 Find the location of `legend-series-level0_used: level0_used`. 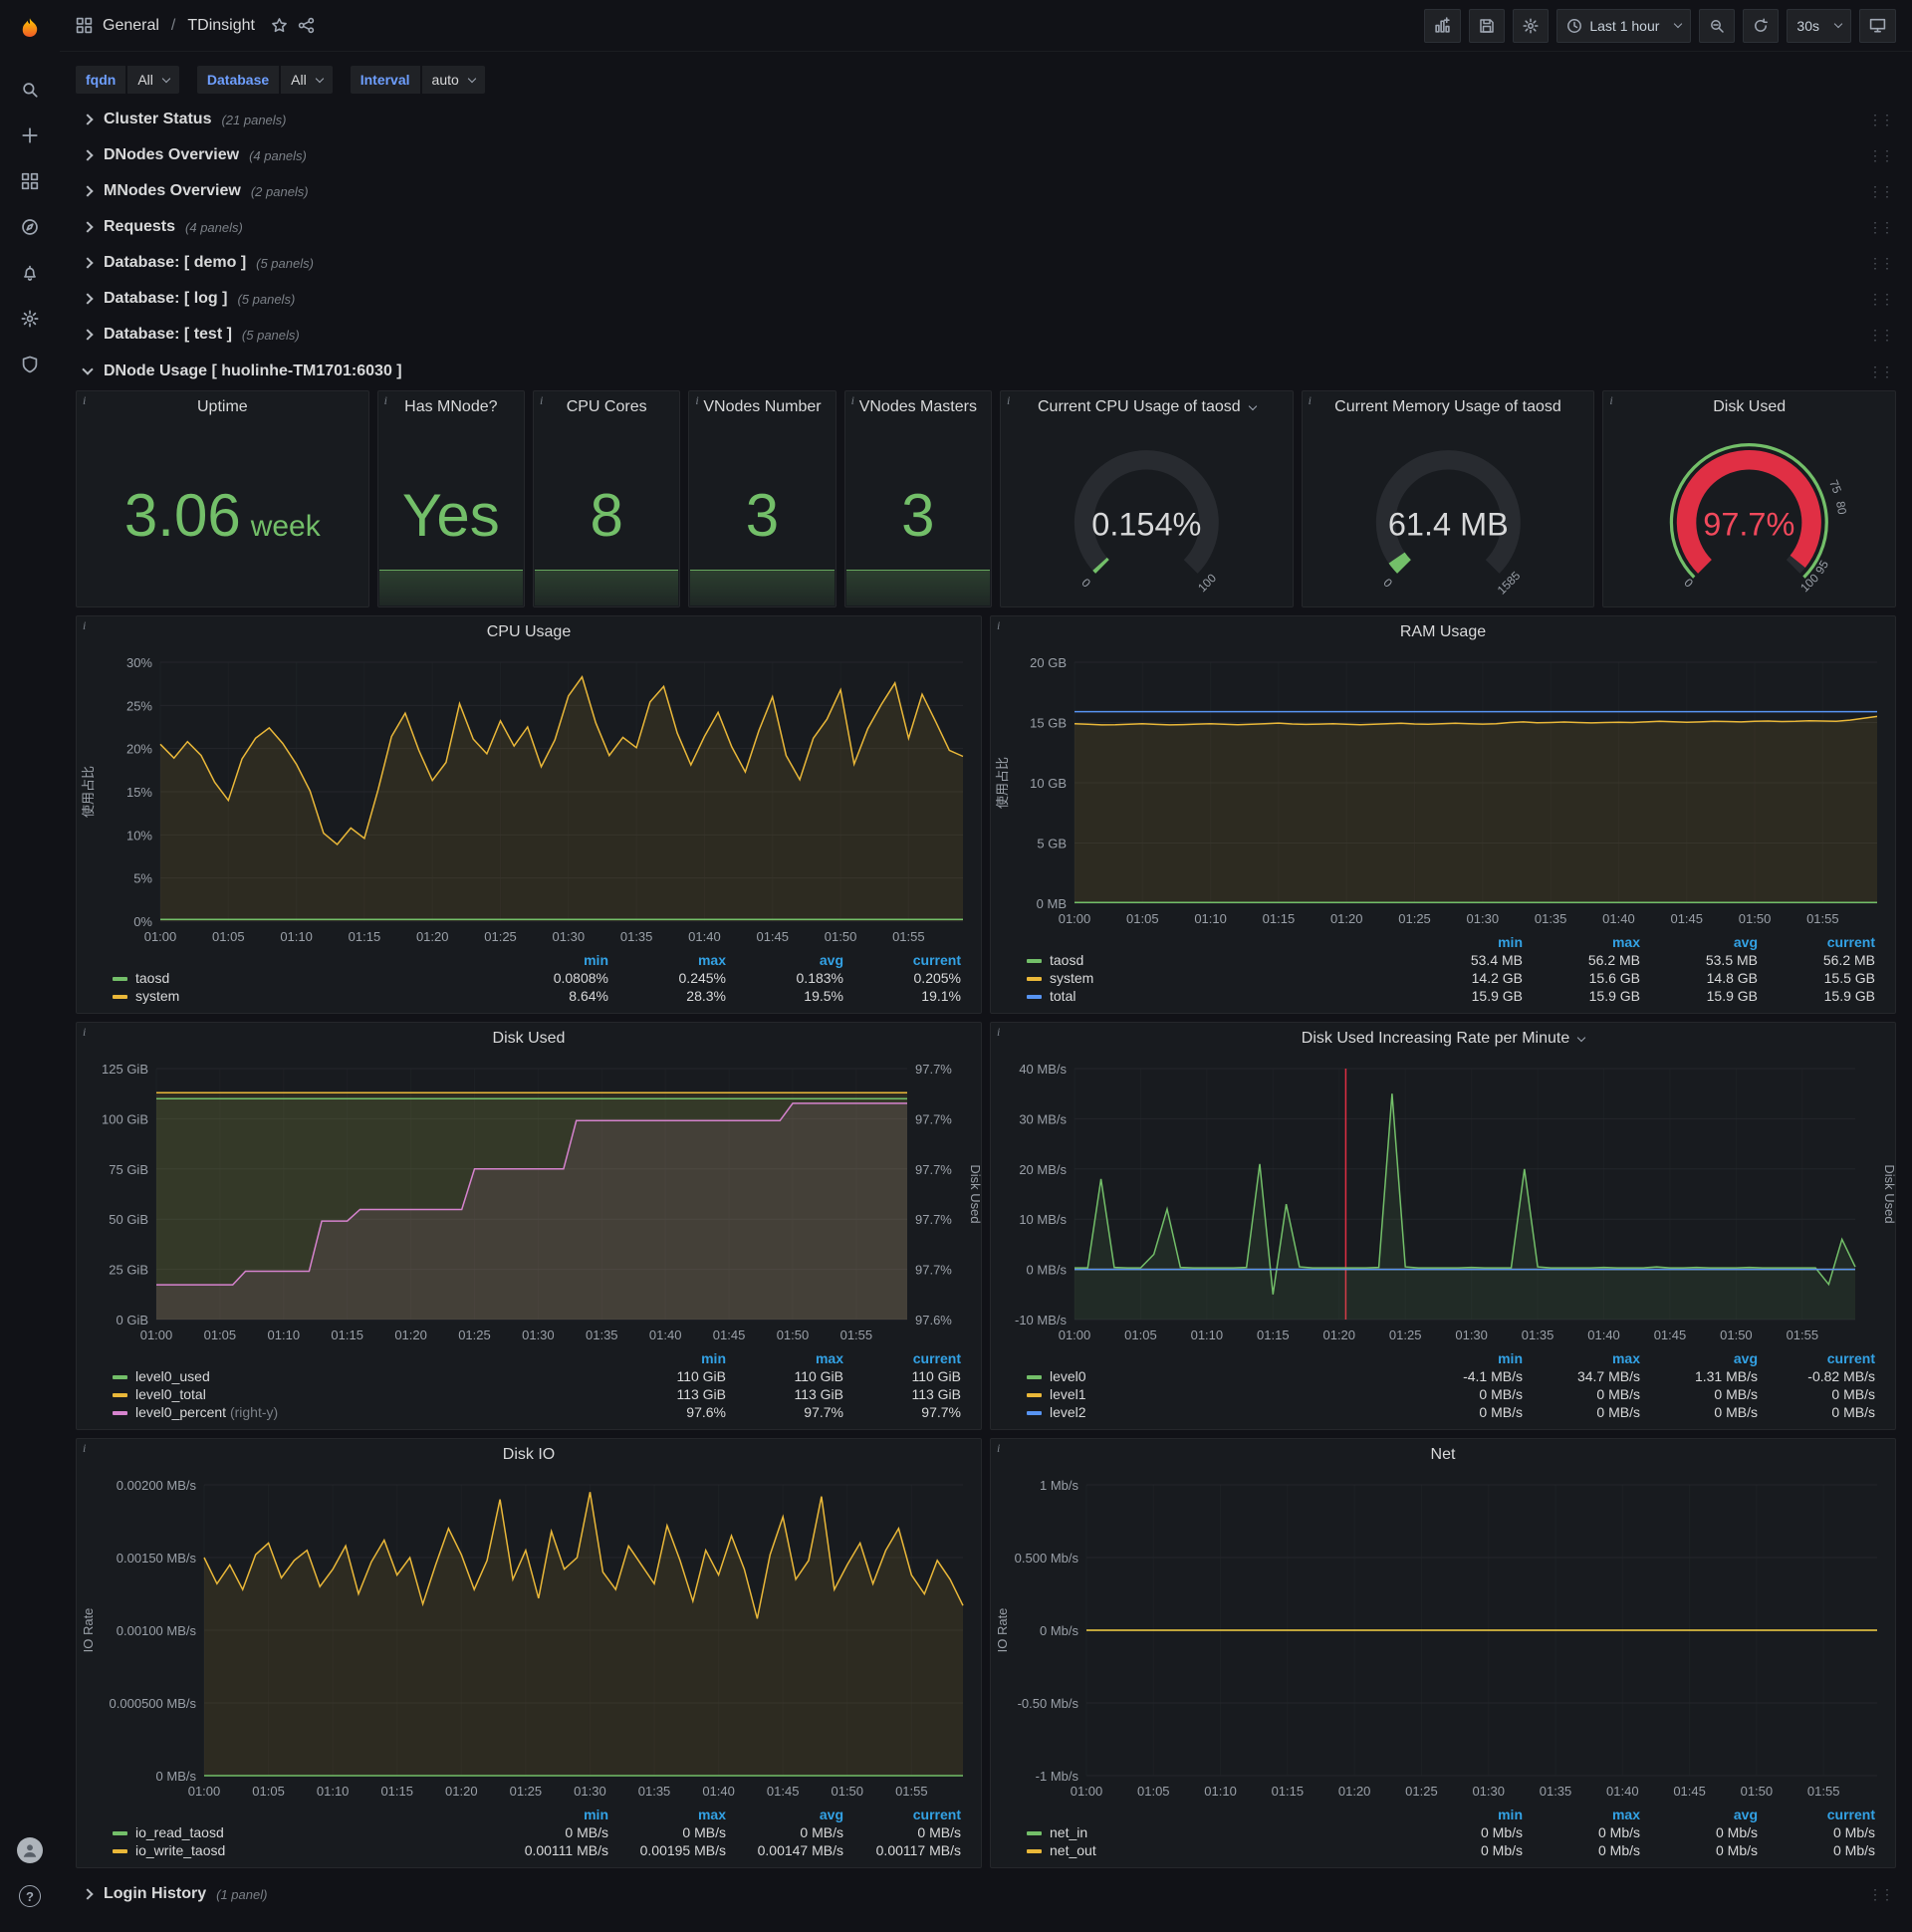

legend-series-level0_used: level0_used is located at coordinates (360, 1376).